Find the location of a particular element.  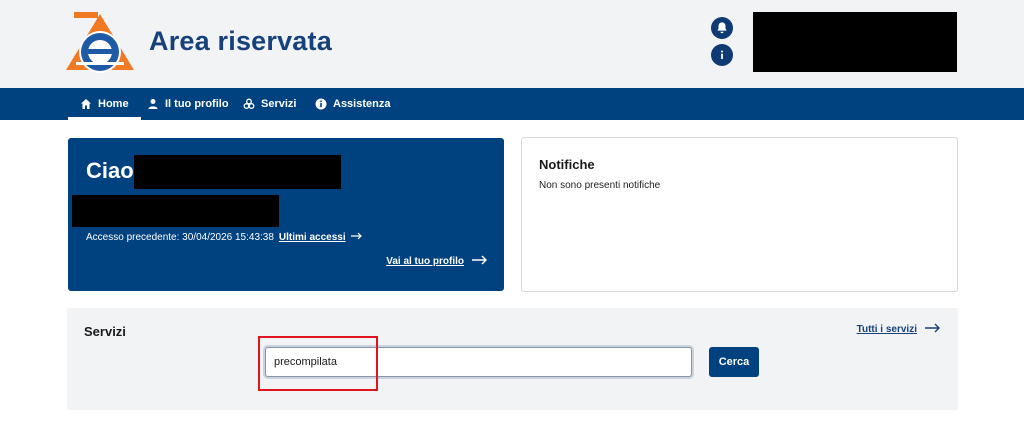

search-button: Cerca is located at coordinates (734, 362).